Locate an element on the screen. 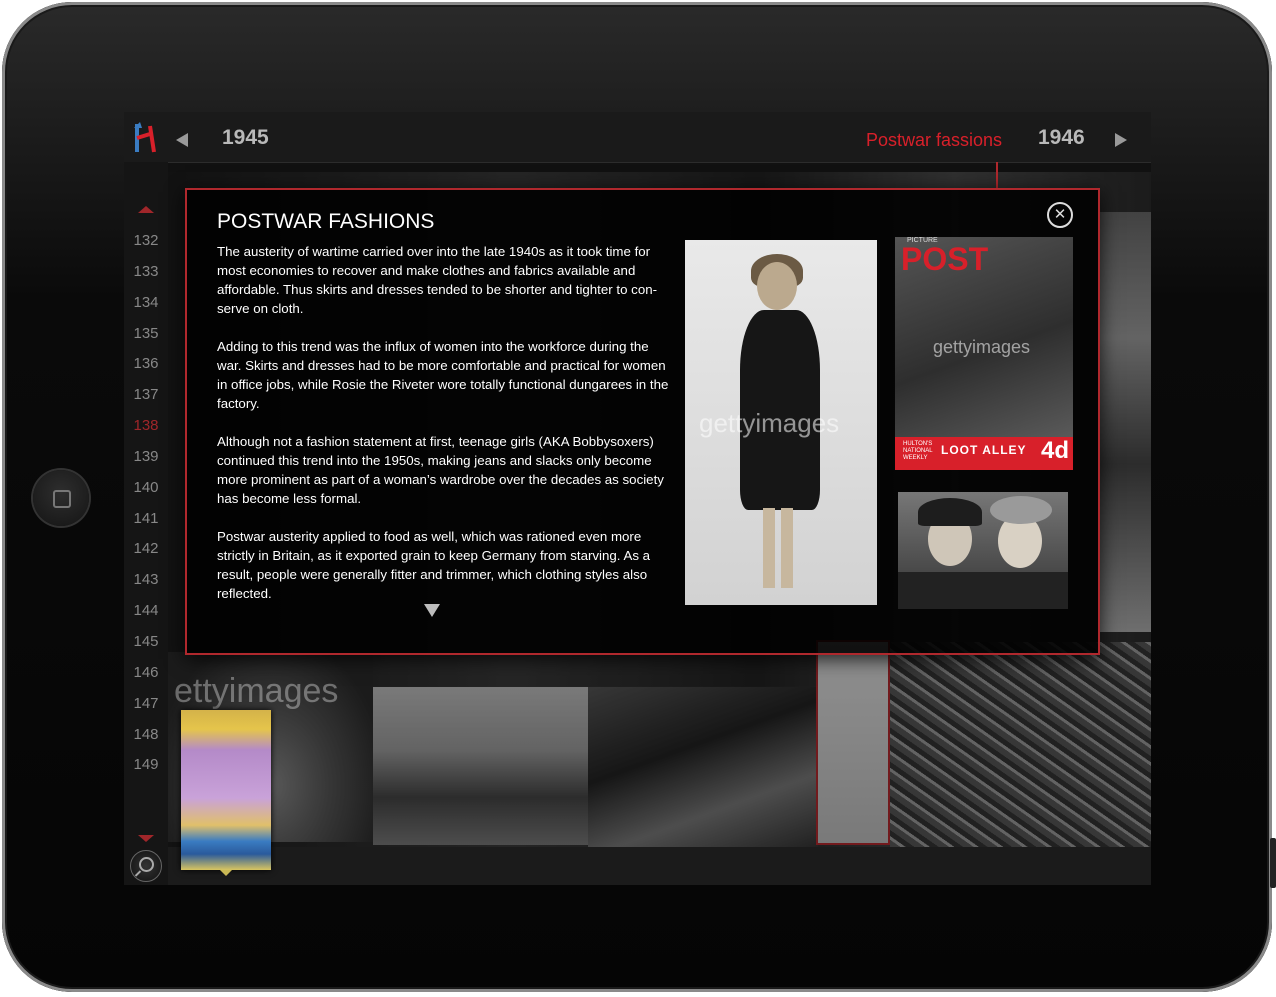 The height and width of the screenshot is (997, 1276). page-number-item: 143 is located at coordinates (146, 580).